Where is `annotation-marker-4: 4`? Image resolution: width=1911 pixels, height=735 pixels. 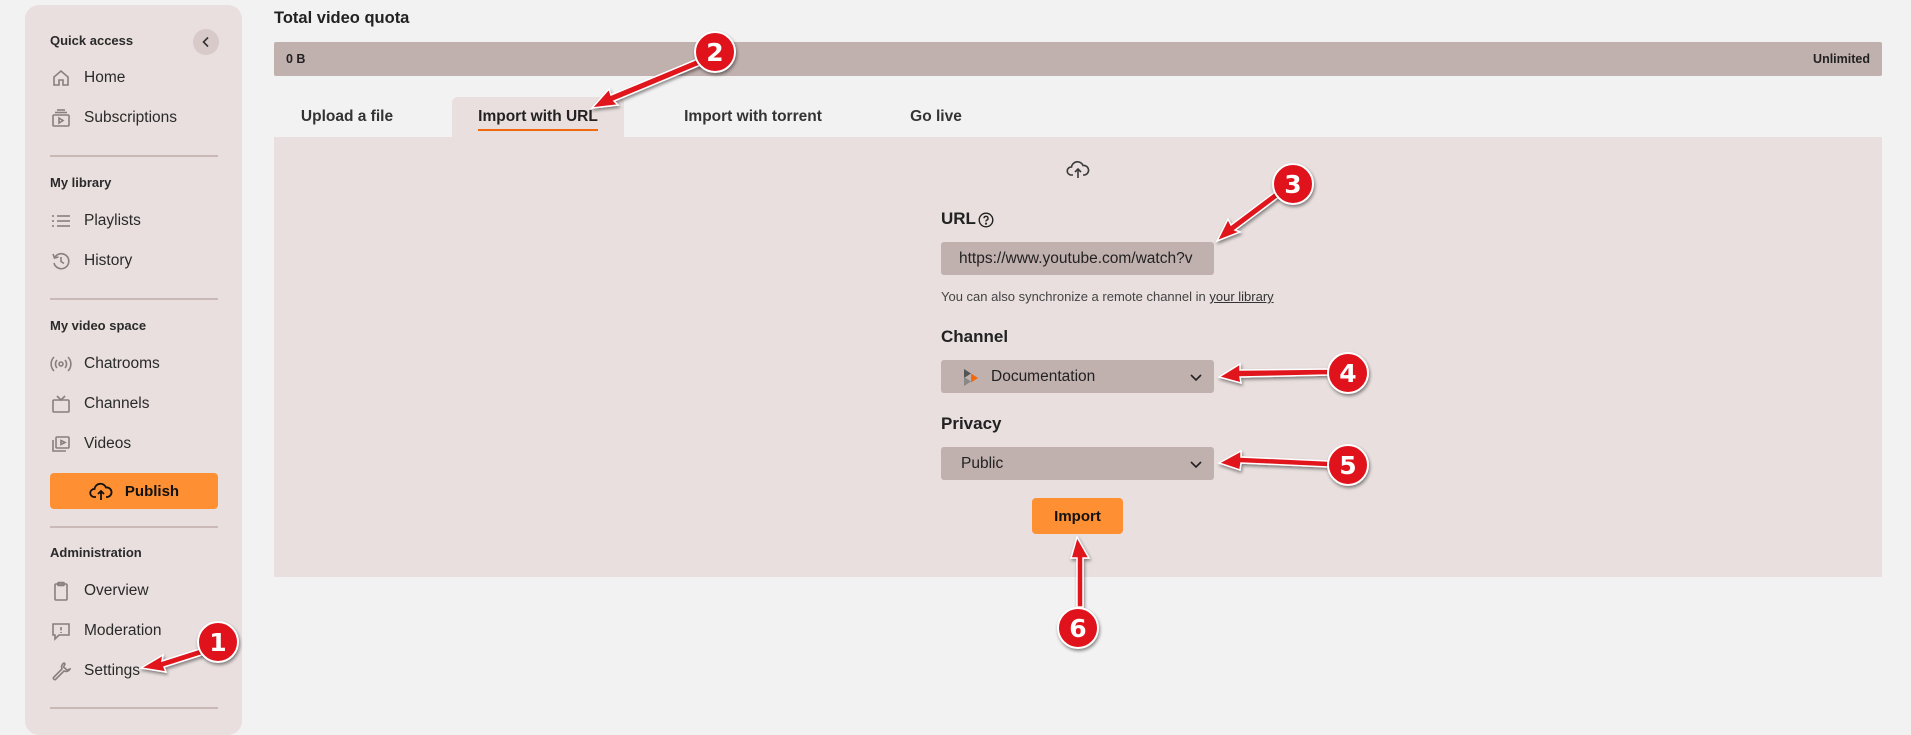
annotation-marker-4: 4 is located at coordinates (1348, 373).